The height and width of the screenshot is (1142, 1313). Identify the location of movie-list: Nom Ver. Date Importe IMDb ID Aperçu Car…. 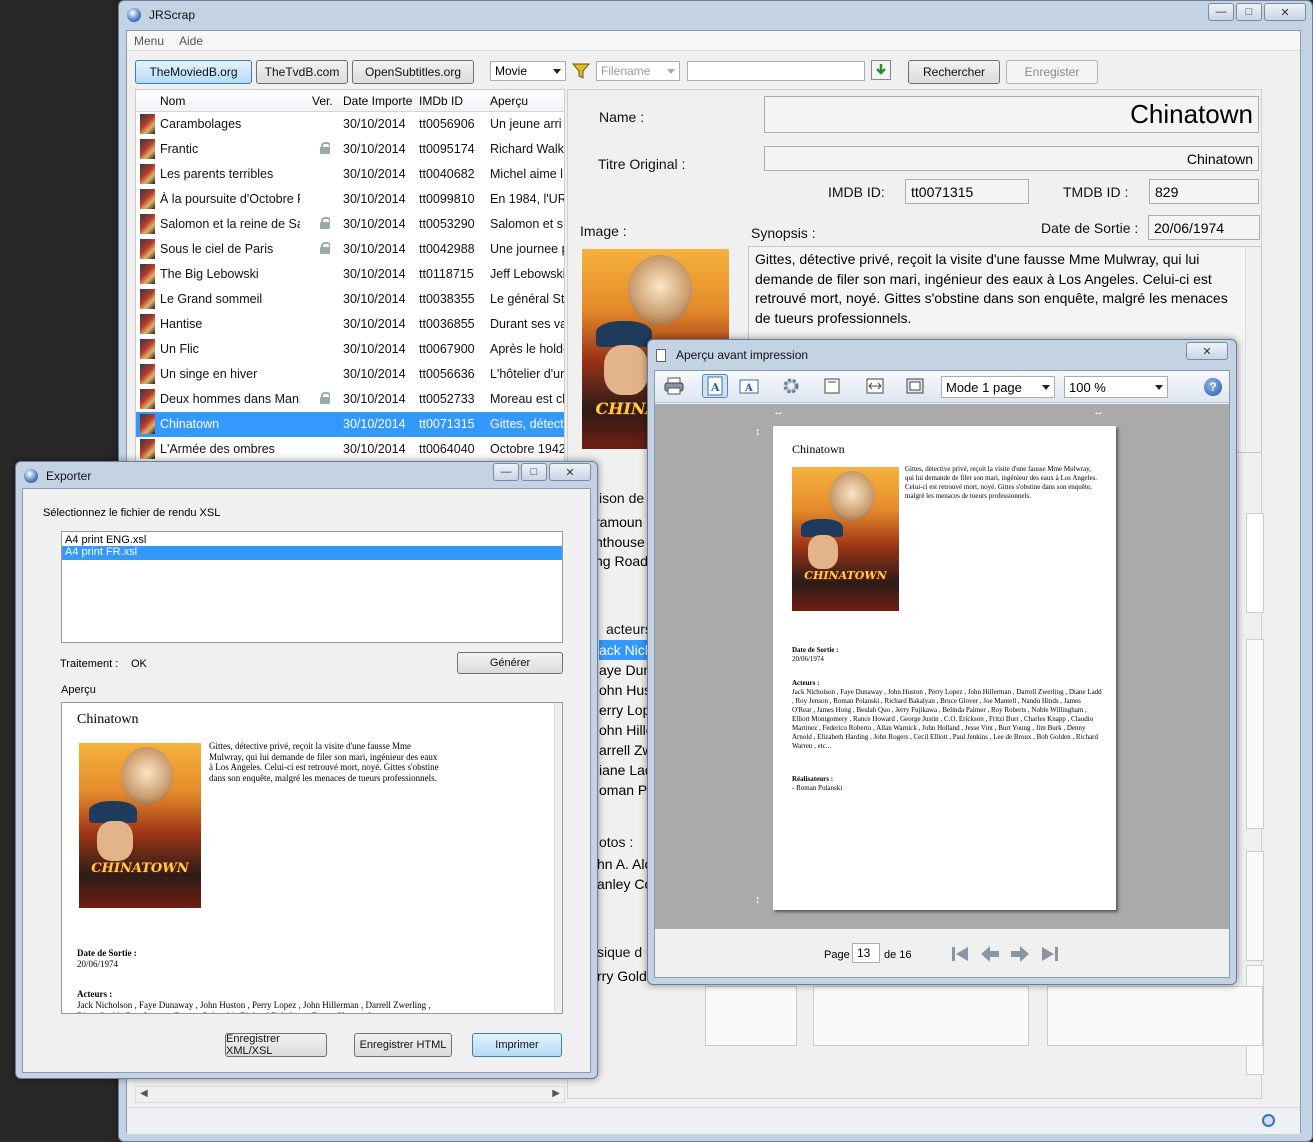
(350, 276).